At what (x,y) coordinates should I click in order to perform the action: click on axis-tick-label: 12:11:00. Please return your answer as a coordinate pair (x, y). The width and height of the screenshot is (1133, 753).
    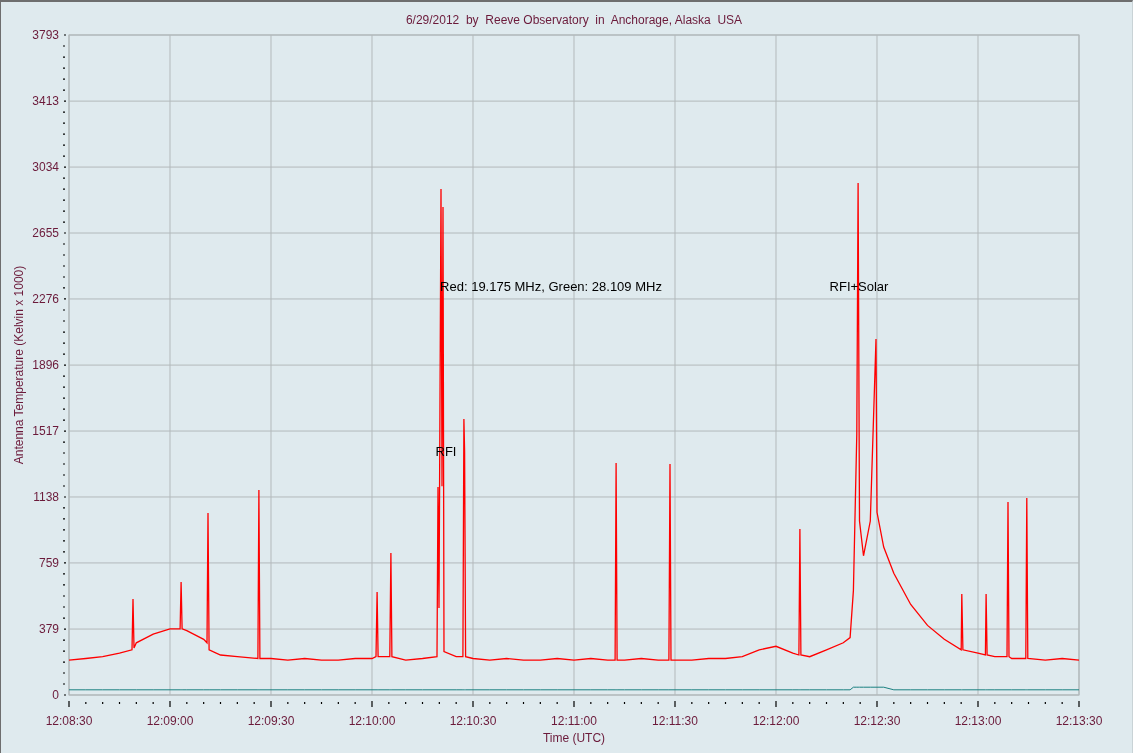
    Looking at the image, I should click on (574, 721).